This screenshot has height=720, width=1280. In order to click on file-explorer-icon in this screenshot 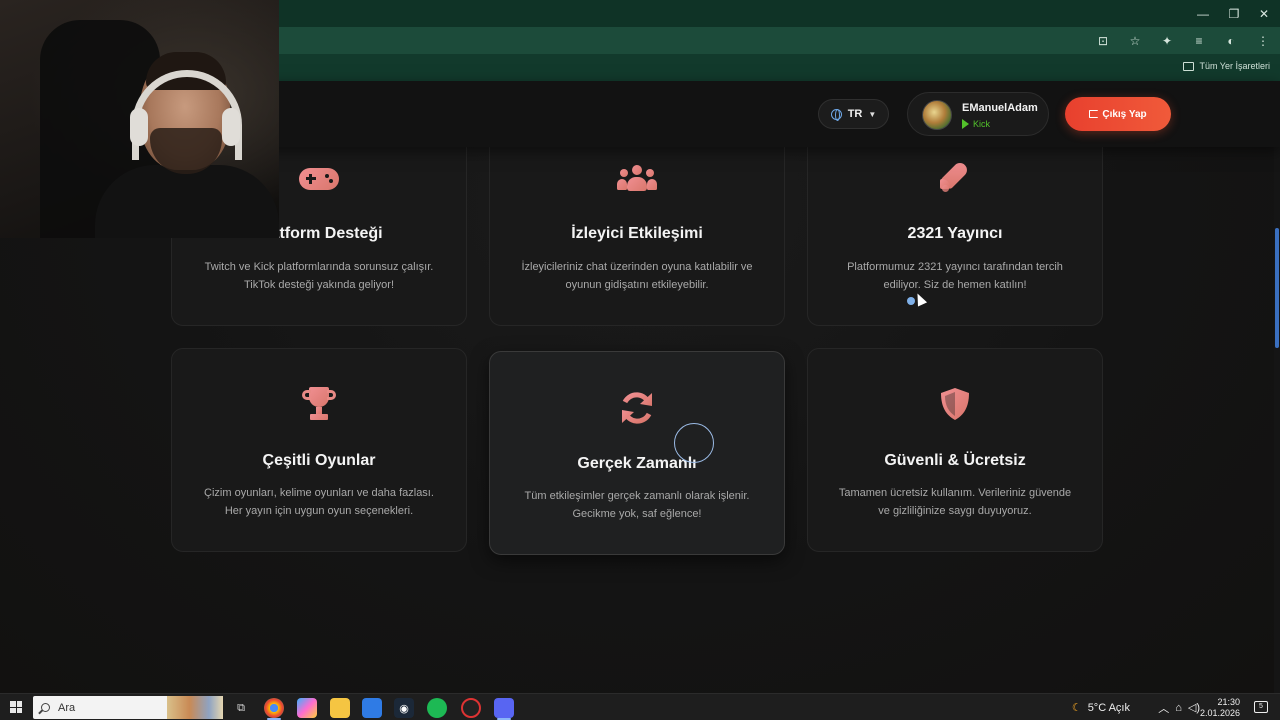, I will do `click(340, 708)`.